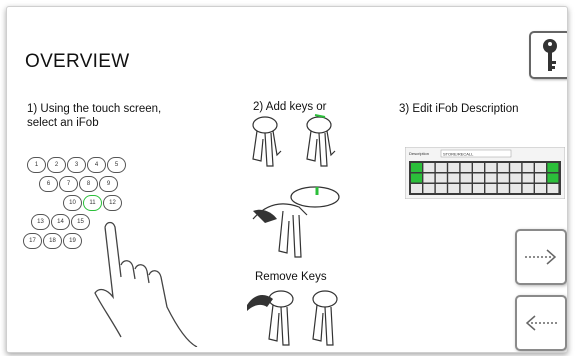  What do you see at coordinates (40, 222) in the screenshot?
I see `ifob-slot-13: 13` at bounding box center [40, 222].